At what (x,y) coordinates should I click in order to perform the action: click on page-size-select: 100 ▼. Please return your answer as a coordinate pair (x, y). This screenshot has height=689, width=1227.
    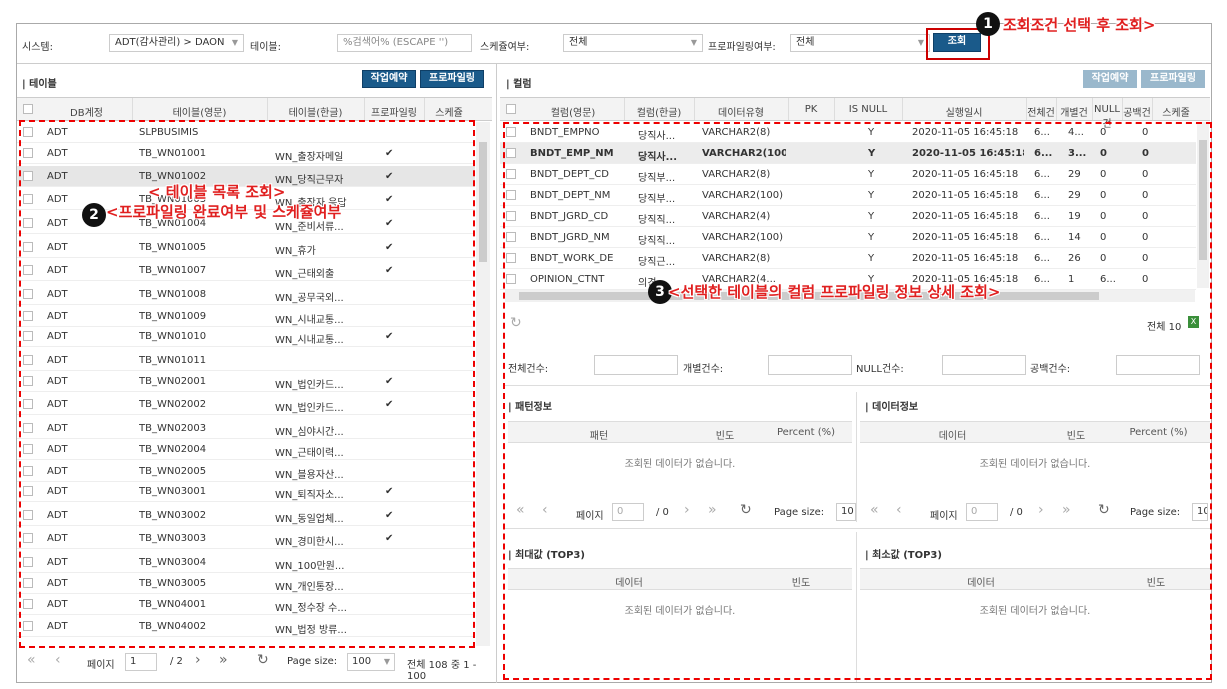
    Looking at the image, I should click on (371, 662).